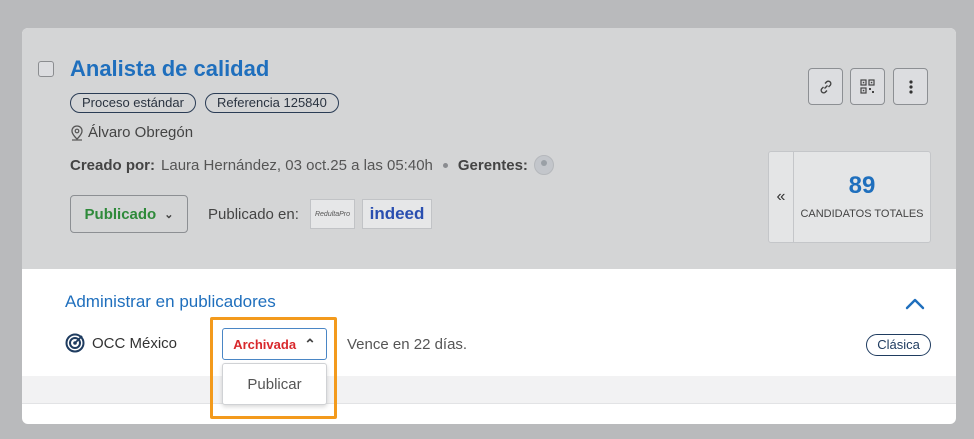 This screenshot has width=974, height=439. I want to click on qr-code-button, so click(867, 86).